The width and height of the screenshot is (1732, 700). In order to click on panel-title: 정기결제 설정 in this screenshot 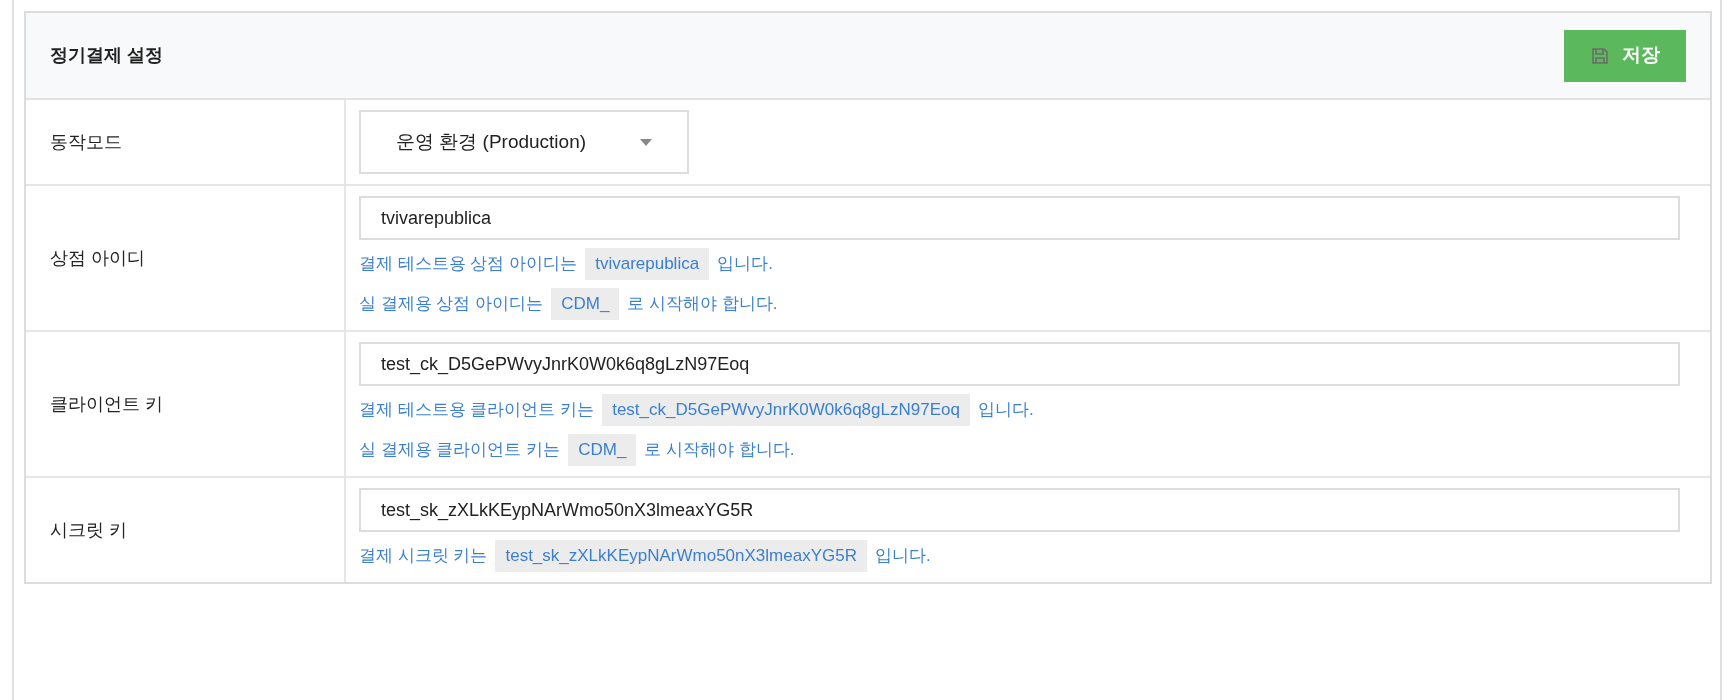, I will do `click(106, 55)`.